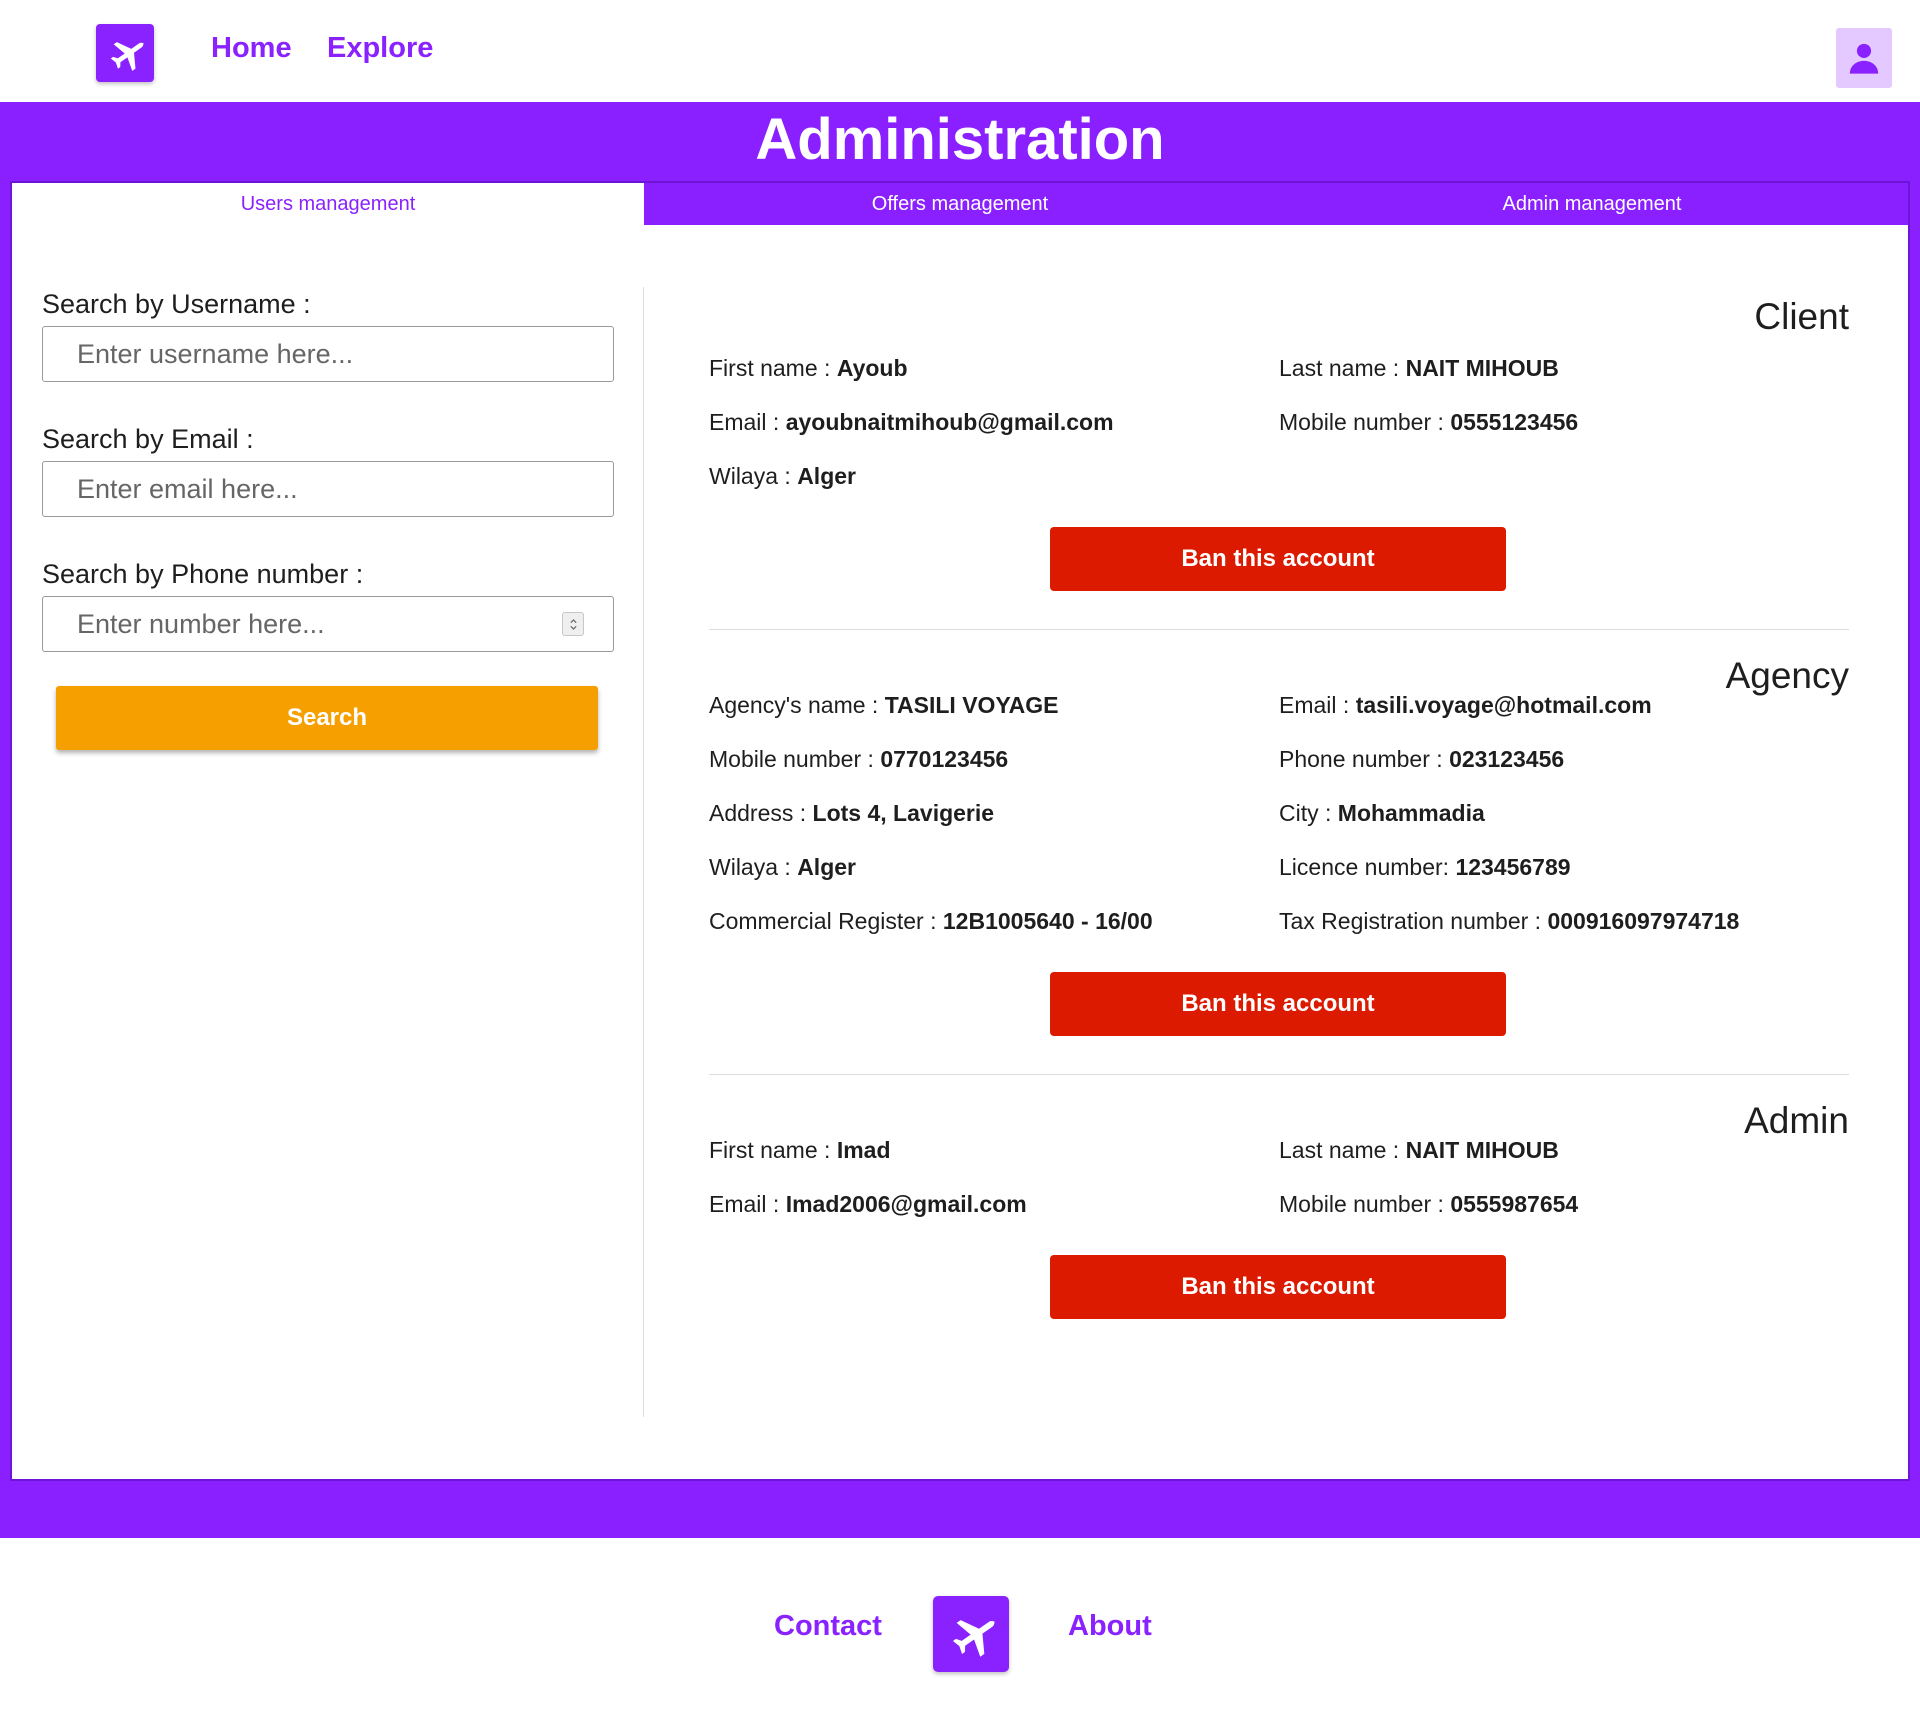 This screenshot has width=1920, height=1712. What do you see at coordinates (643, 852) in the screenshot?
I see `column-divider` at bounding box center [643, 852].